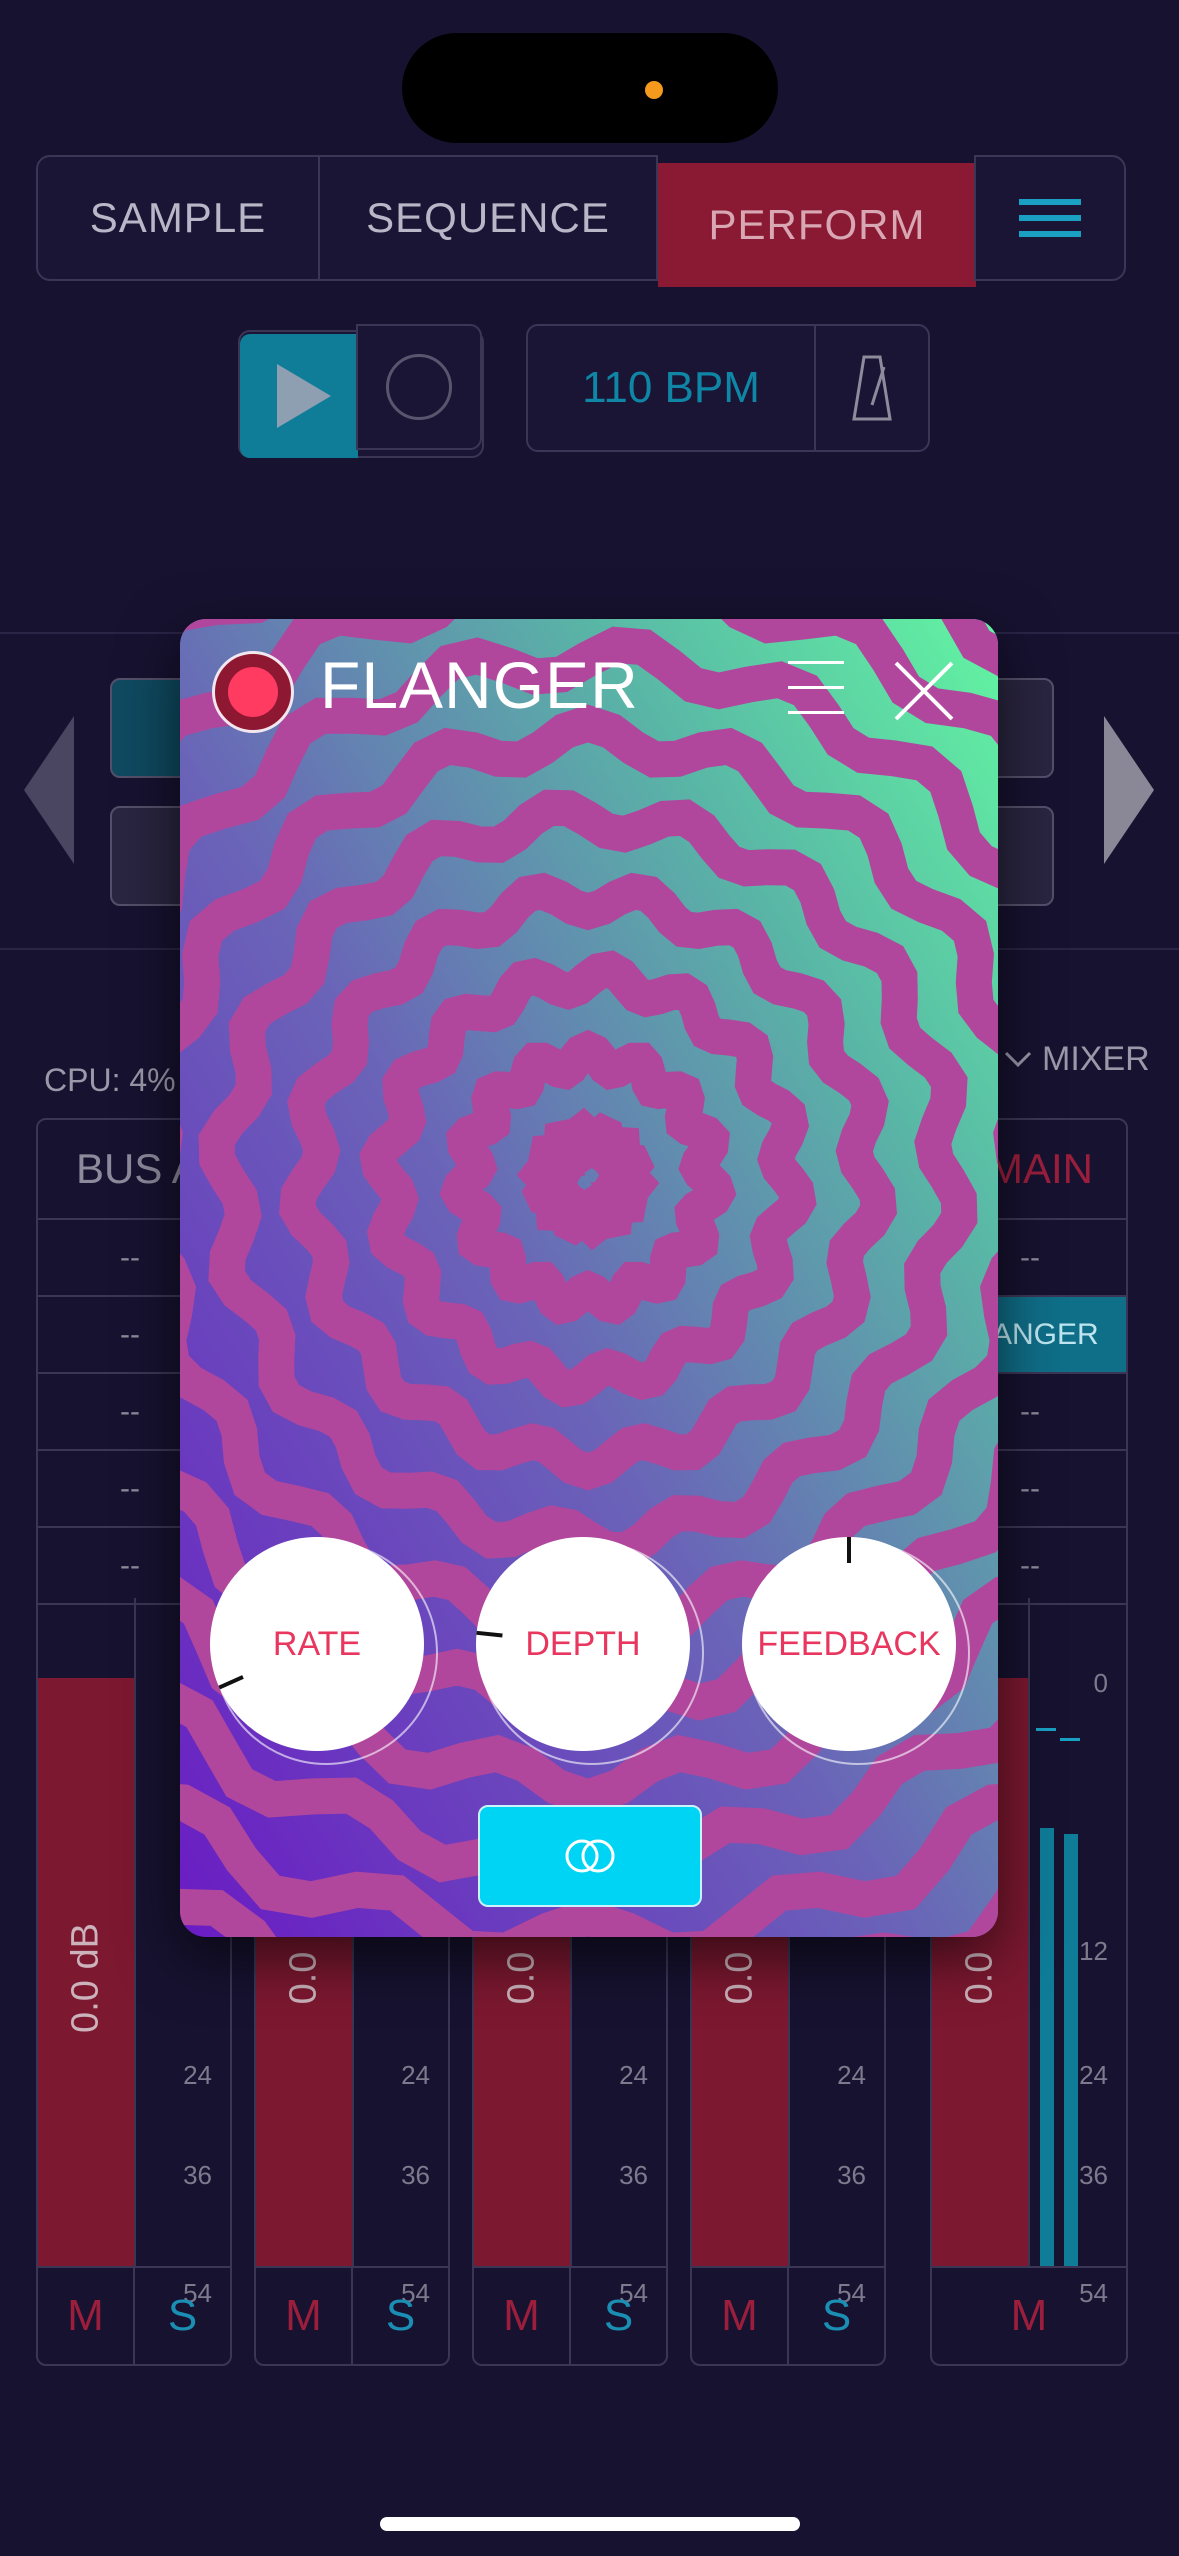 Image resolution: width=1179 pixels, height=2556 pixels. I want to click on record-icon, so click(419, 387).